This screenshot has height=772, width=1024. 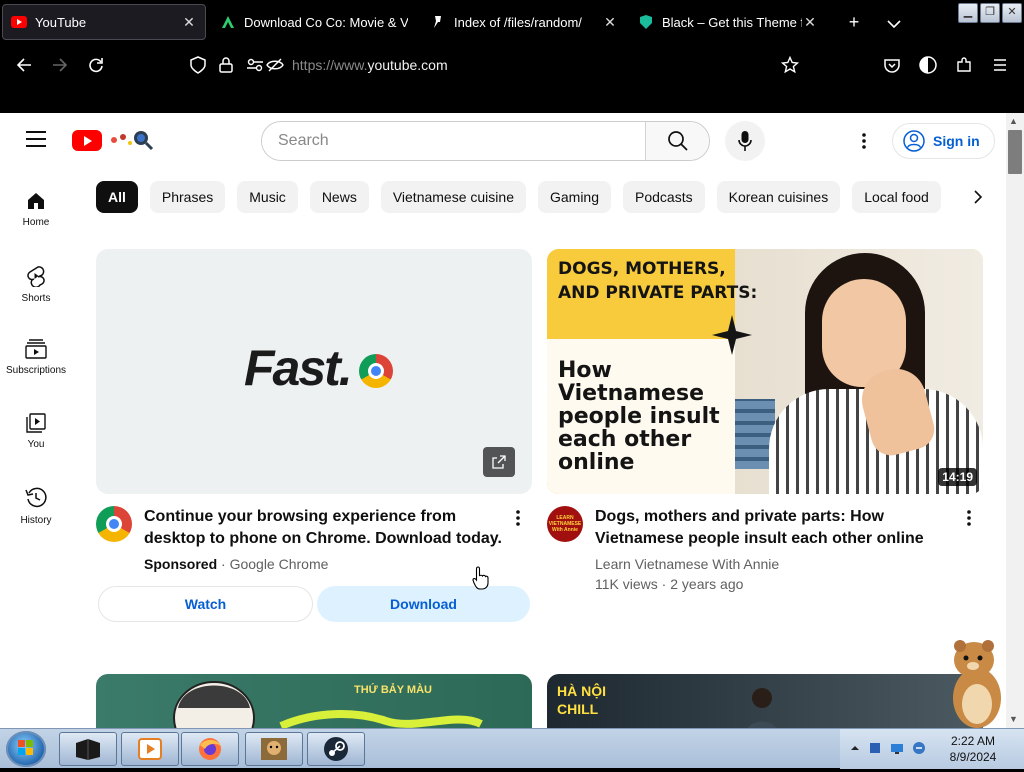 What do you see at coordinates (565, 524) in the screenshot?
I see `channel-avatar: LEARN VIETNAMESE With Annie` at bounding box center [565, 524].